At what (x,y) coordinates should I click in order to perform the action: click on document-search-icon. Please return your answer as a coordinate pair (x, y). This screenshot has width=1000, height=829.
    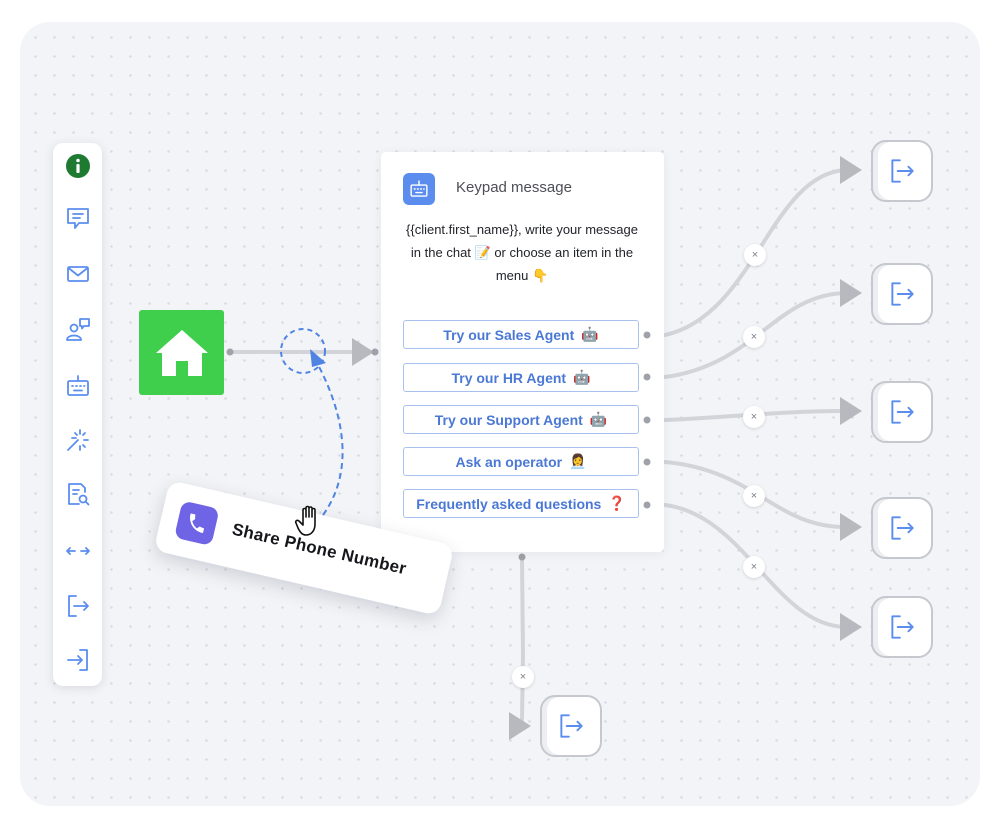
    Looking at the image, I should click on (78, 493).